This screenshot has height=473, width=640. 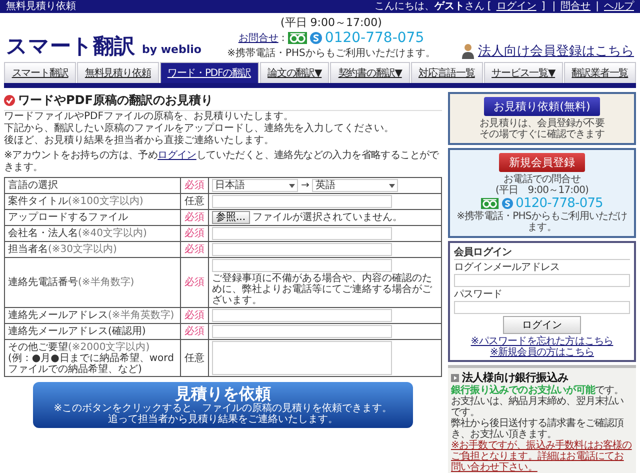 What do you see at coordinates (71, 282) in the screenshot?
I see `field-label: 連絡先電話番号(※半角数字)` at bounding box center [71, 282].